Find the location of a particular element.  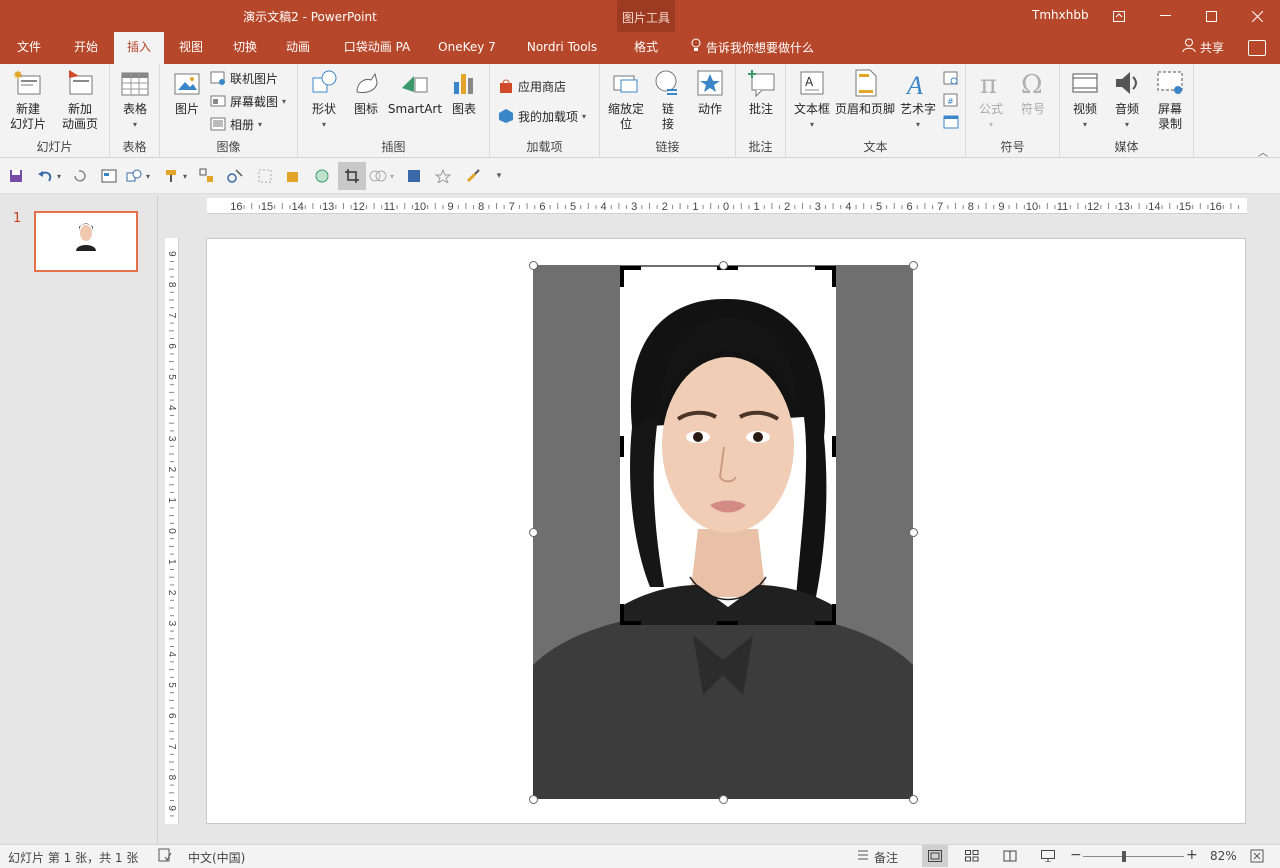

crop-handle-top-right-v is located at coordinates (834, 276).